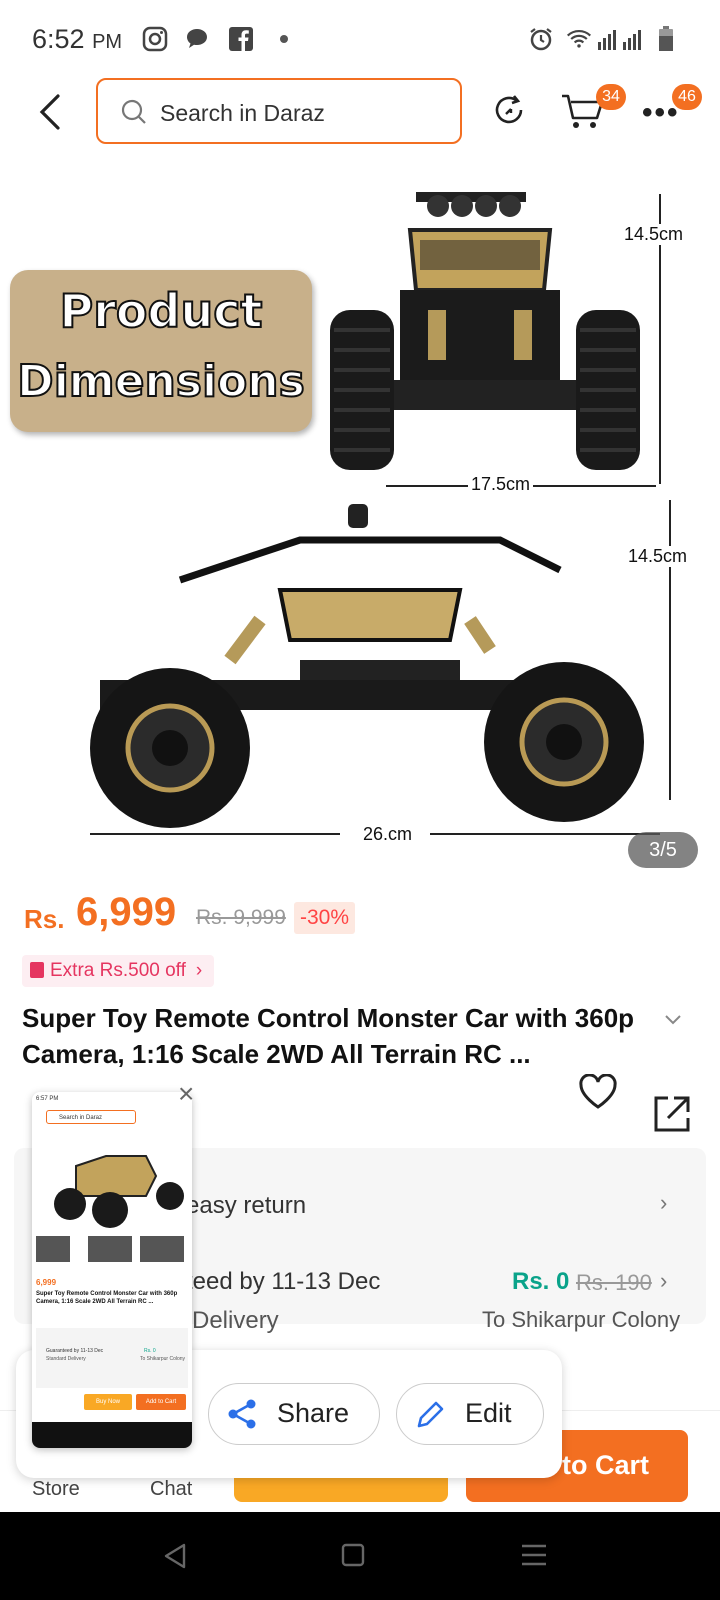  What do you see at coordinates (161, 1402) in the screenshot?
I see `thumb-add-to-cart: Add to Cart` at bounding box center [161, 1402].